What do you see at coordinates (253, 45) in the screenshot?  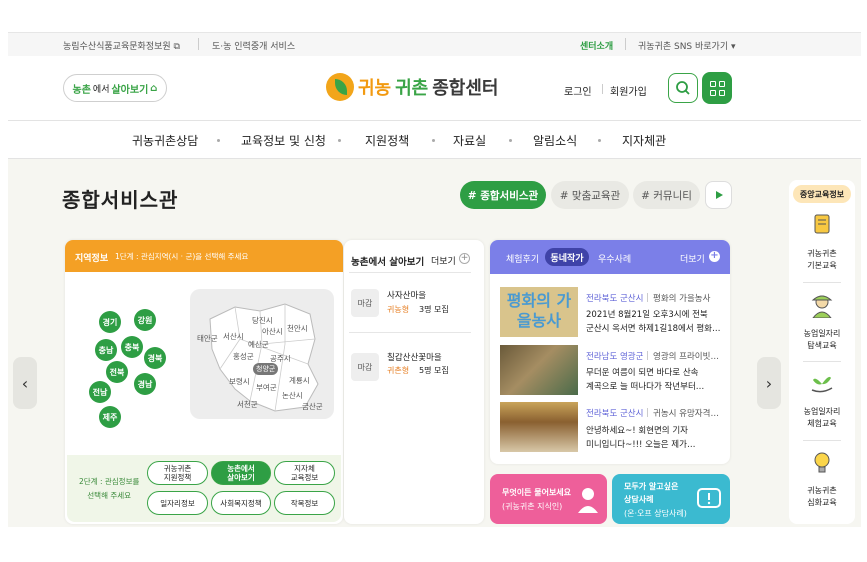 I see `link-labor: 도·농 인력중개 서비스` at bounding box center [253, 45].